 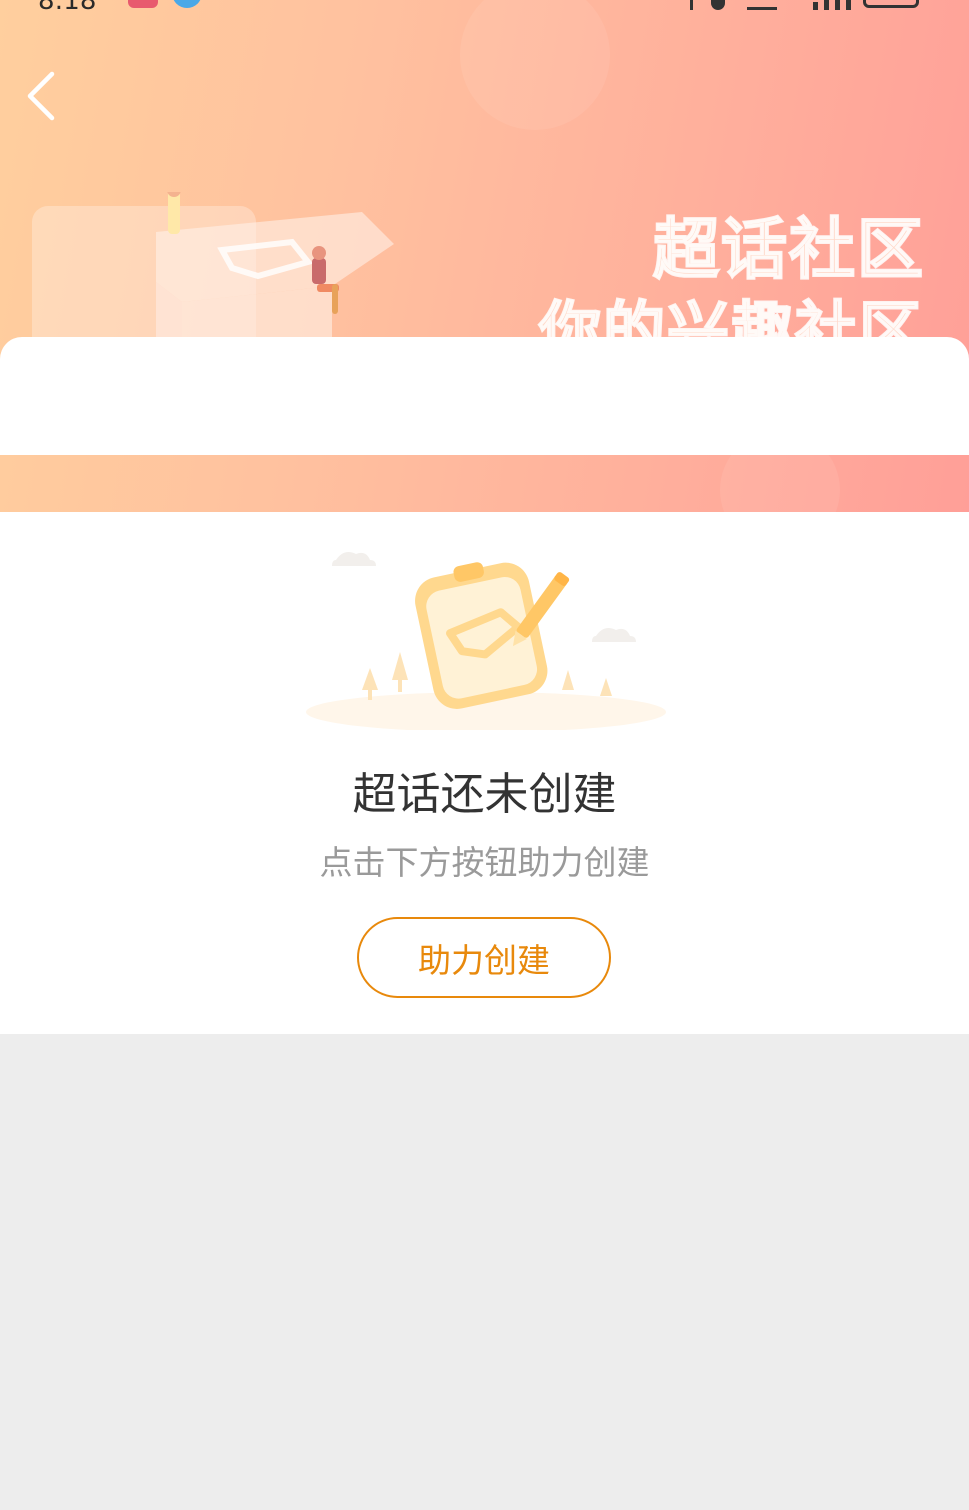 What do you see at coordinates (687, 5) in the screenshot?
I see `bluetooth-icon` at bounding box center [687, 5].